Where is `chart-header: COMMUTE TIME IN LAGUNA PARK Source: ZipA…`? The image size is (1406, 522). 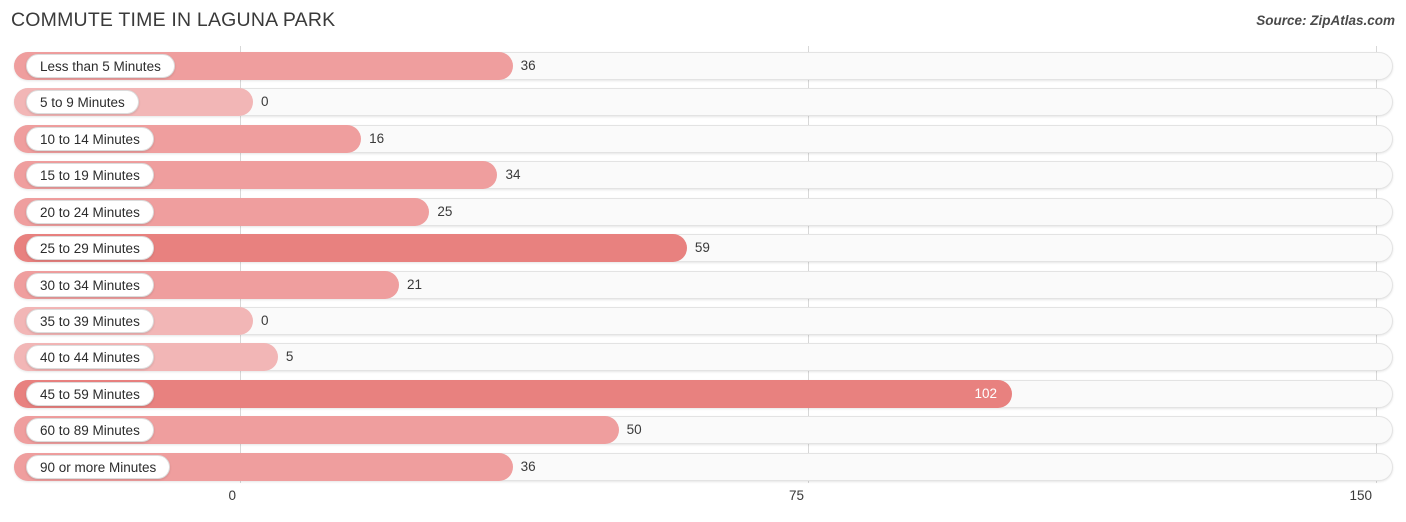
chart-header: COMMUTE TIME IN LAGUNA PARK Source: ZipA… is located at coordinates (703, 23).